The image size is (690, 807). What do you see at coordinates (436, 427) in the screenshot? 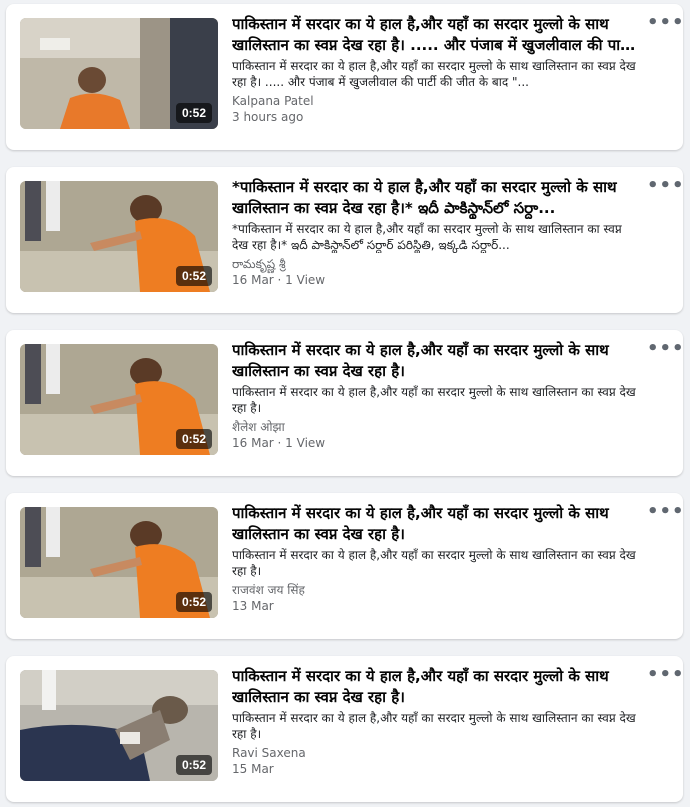
I see `video-author: शैलेश ओझा` at bounding box center [436, 427].